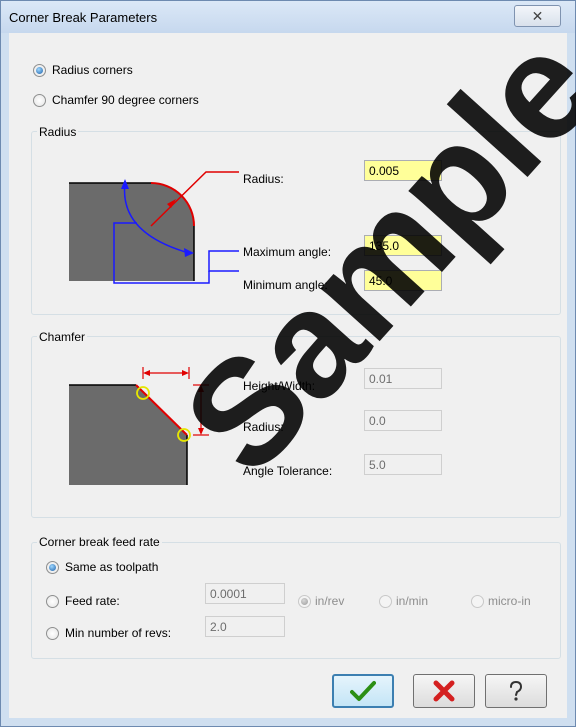  What do you see at coordinates (403, 170) in the screenshot?
I see `radius-input: 0.005` at bounding box center [403, 170].